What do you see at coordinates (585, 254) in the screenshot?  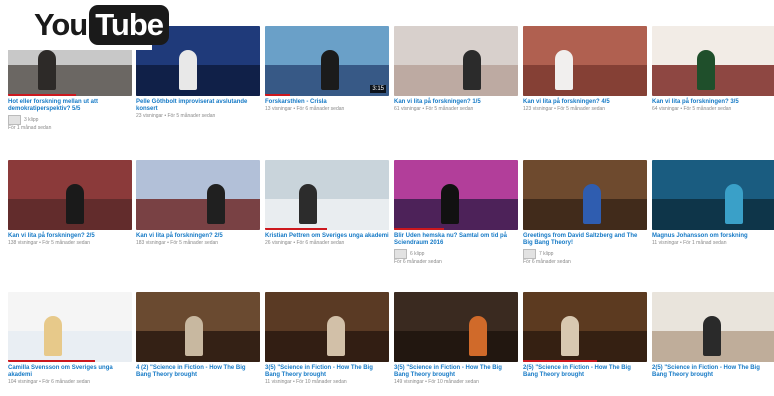 I see `playlist-info: 7 klipp` at bounding box center [585, 254].